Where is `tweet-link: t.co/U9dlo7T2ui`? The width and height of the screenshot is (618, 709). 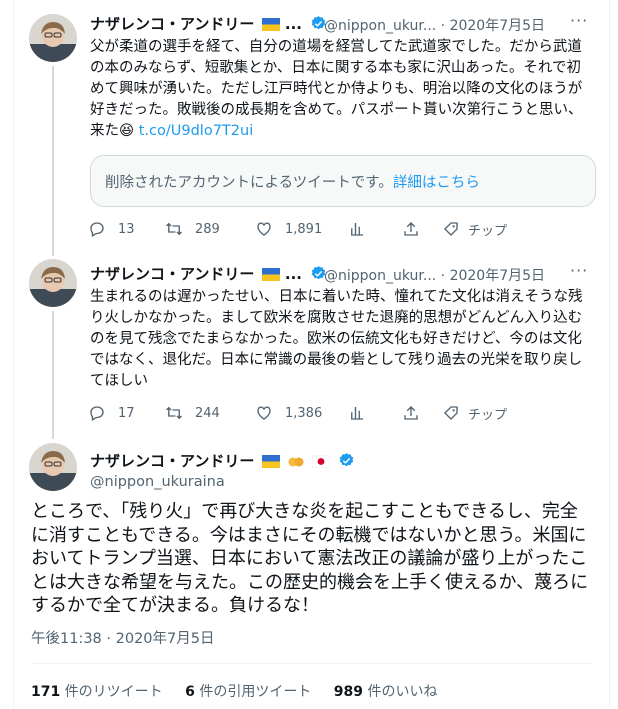
tweet-link: t.co/U9dlo7T2ui is located at coordinates (196, 131).